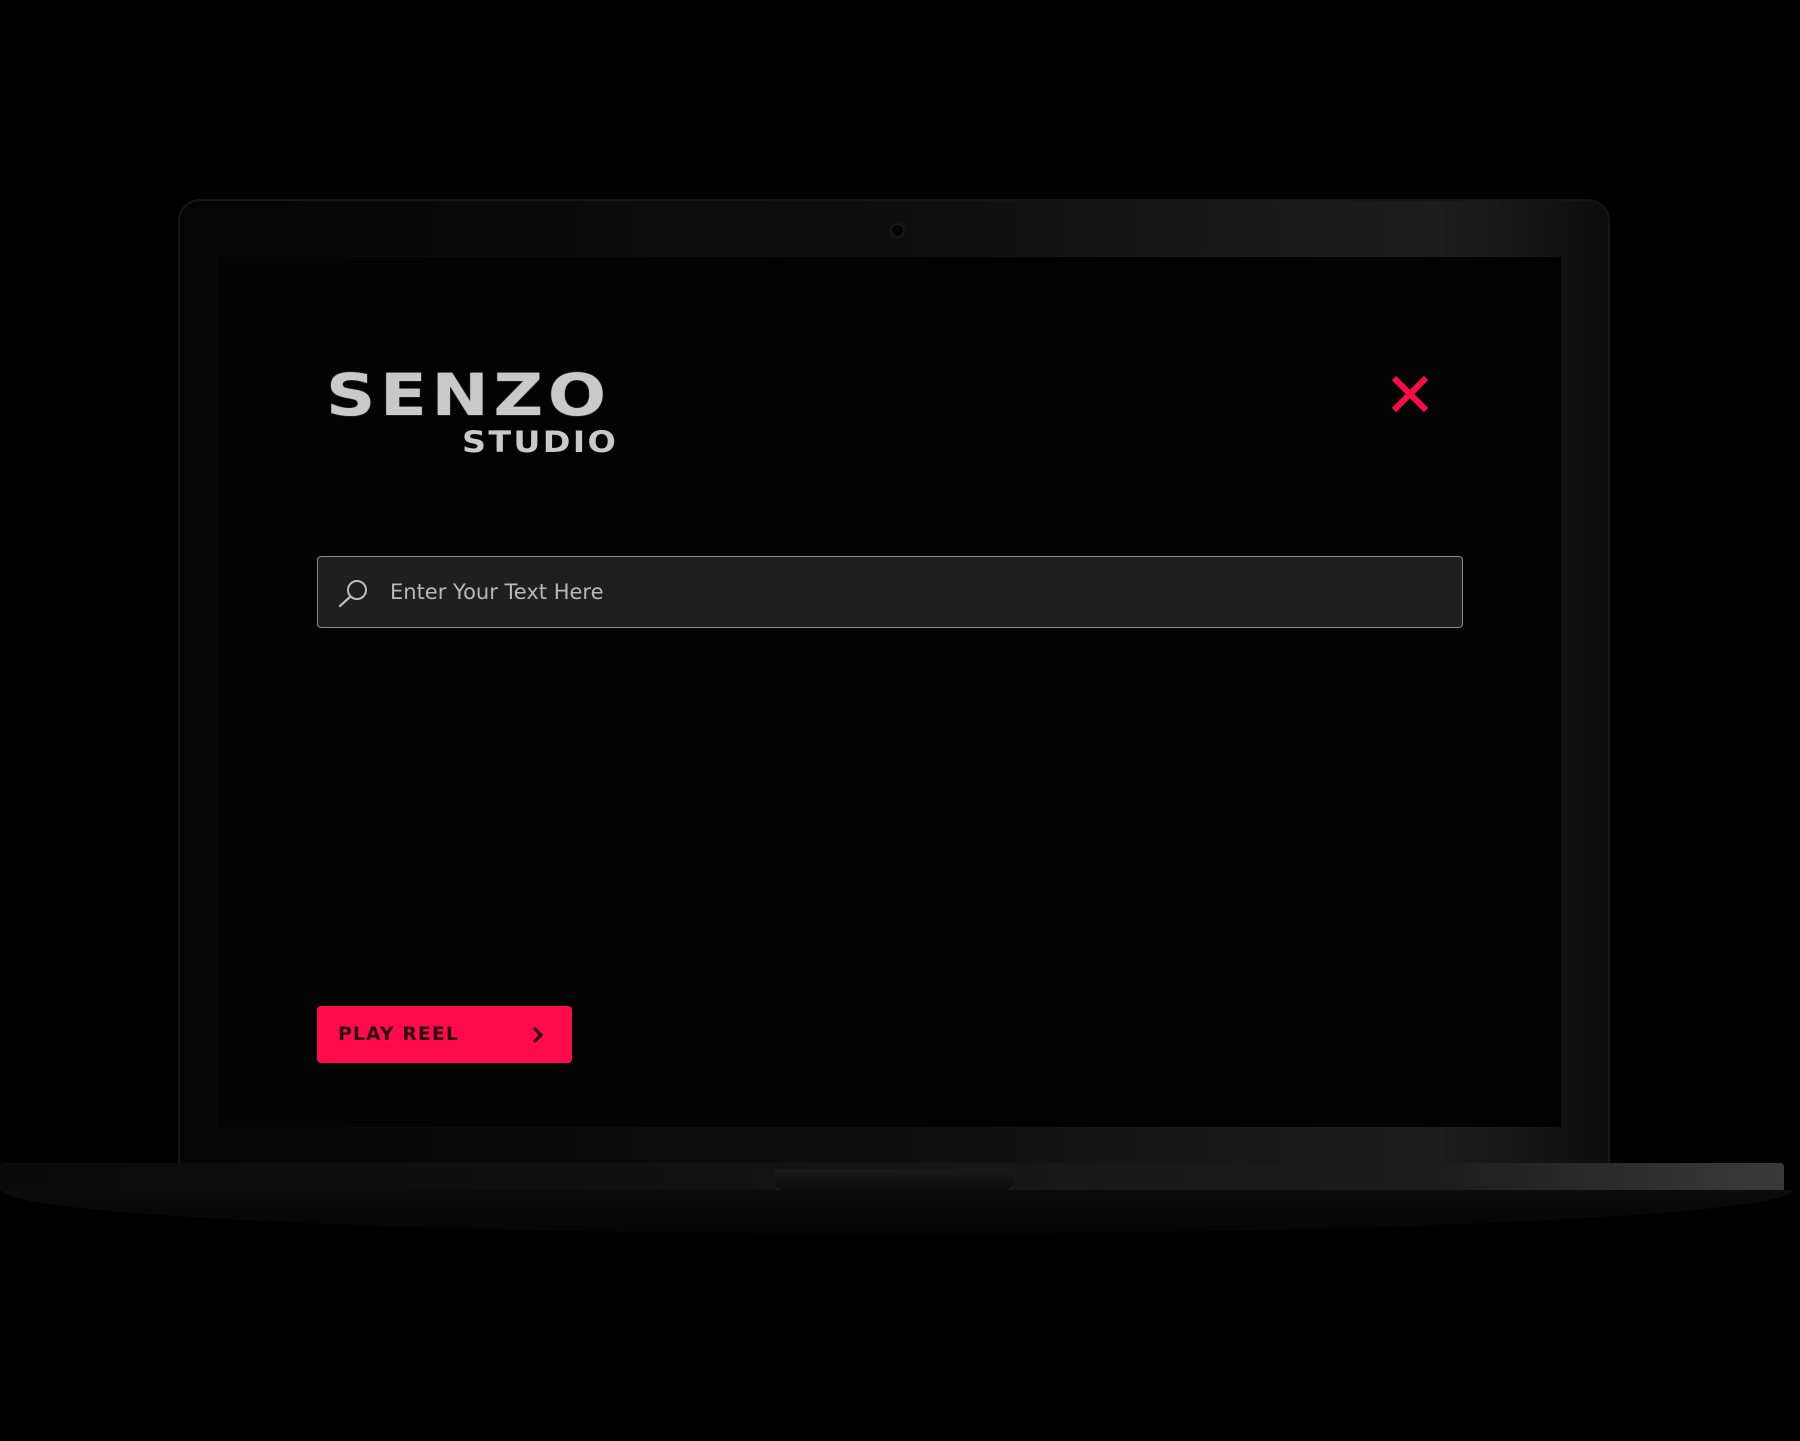 The width and height of the screenshot is (1800, 1441). I want to click on brand-name: SENZO, so click(468, 395).